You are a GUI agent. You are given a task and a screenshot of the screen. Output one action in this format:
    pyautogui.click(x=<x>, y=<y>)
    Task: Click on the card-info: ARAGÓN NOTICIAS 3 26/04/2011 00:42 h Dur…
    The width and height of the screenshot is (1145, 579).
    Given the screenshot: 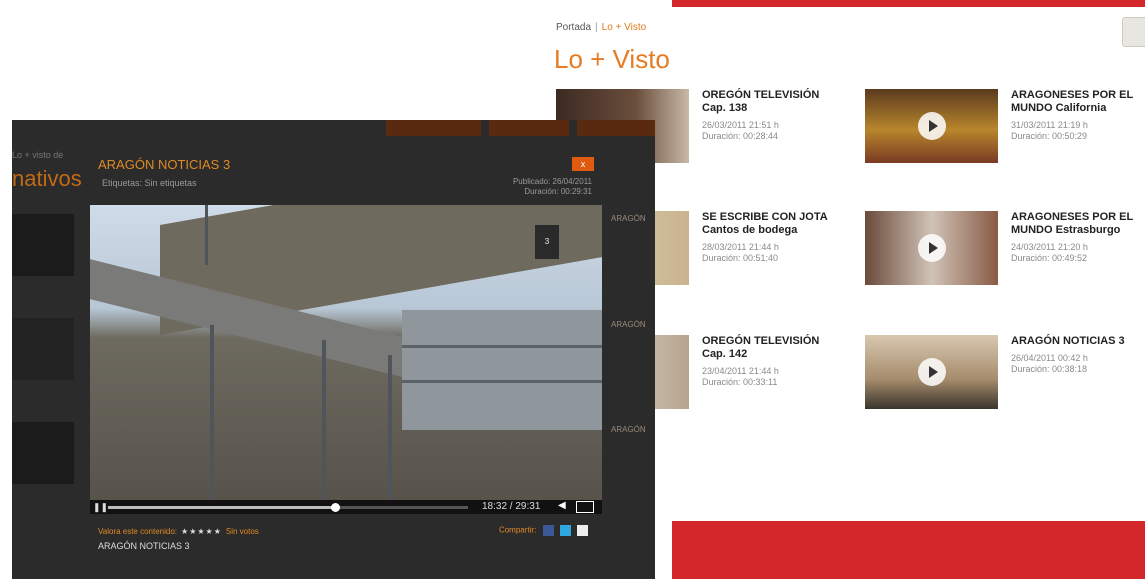 What is the action you would take?
    pyautogui.click(x=1074, y=355)
    